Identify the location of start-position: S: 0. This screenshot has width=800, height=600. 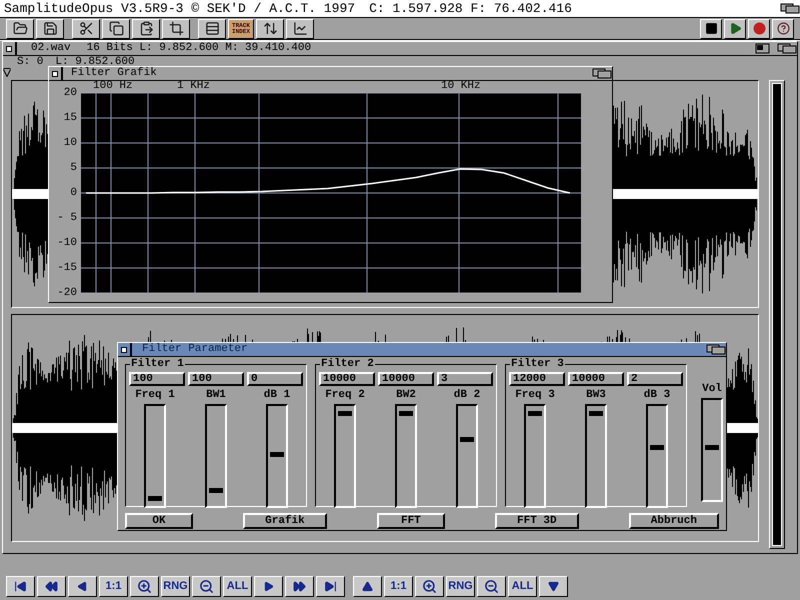
(30, 62).